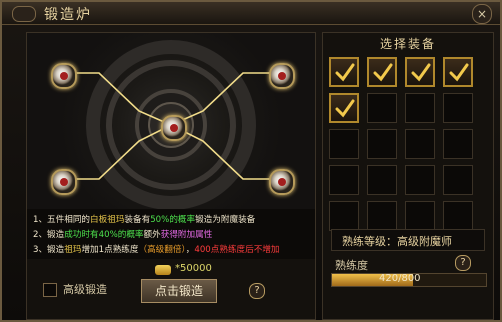 The height and width of the screenshot is (322, 502). Describe the element at coordinates (482, 14) in the screenshot. I see `close-button: ×` at that location.